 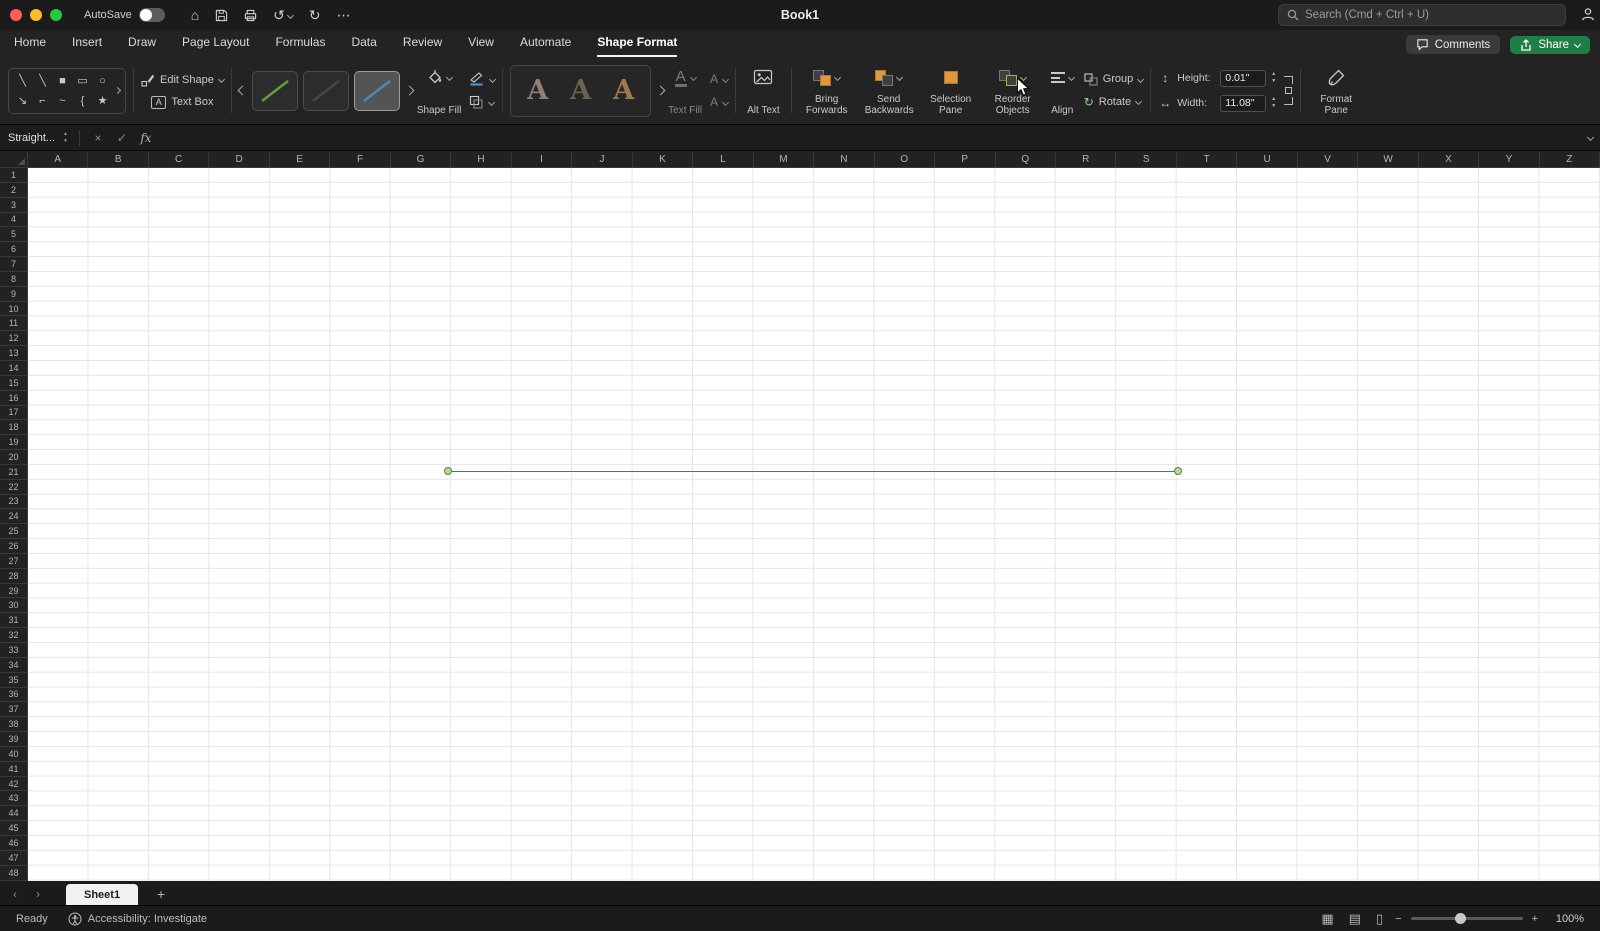 I want to click on zoom-out-button: −, so click(x=1398, y=919).